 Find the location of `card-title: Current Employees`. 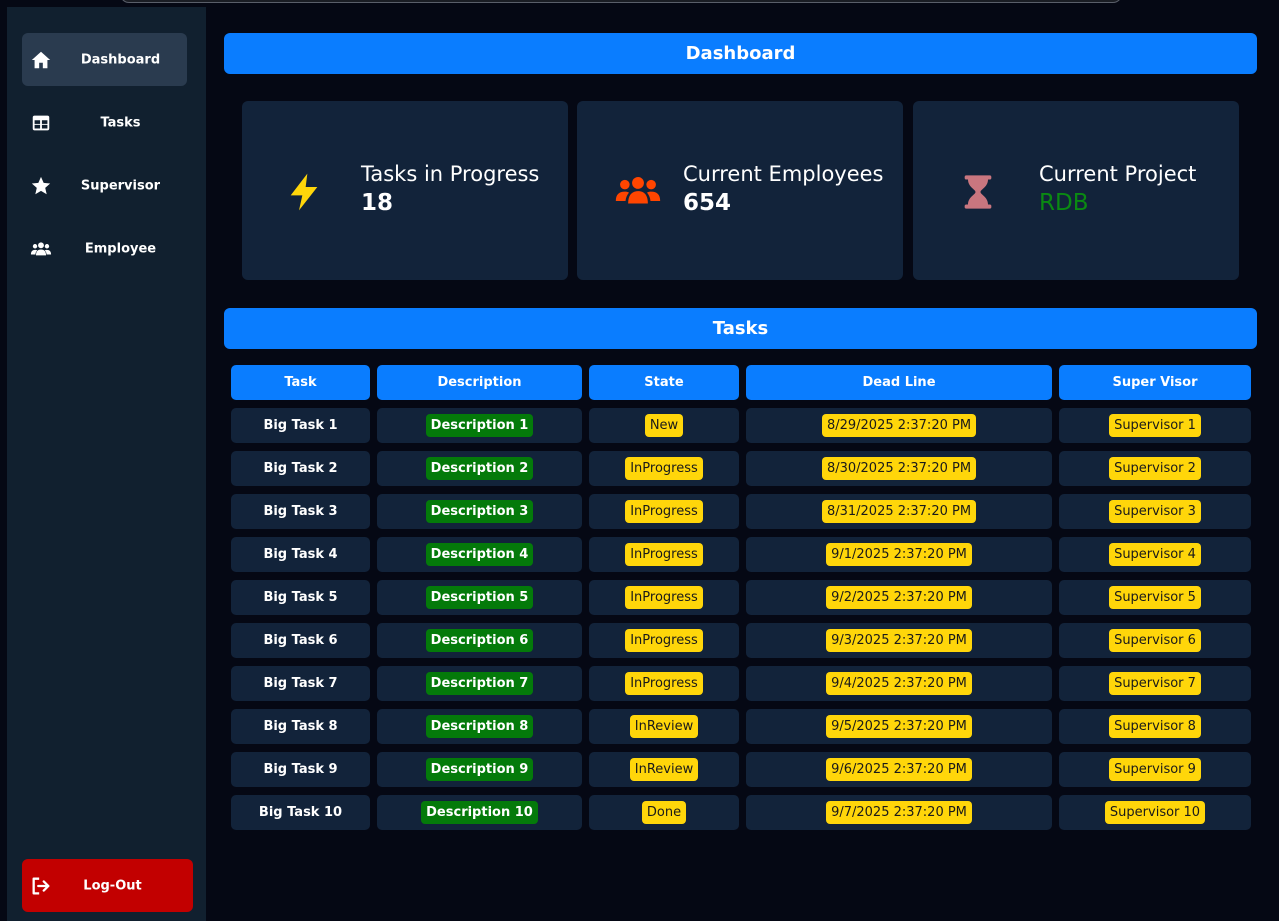

card-title: Current Employees is located at coordinates (783, 174).